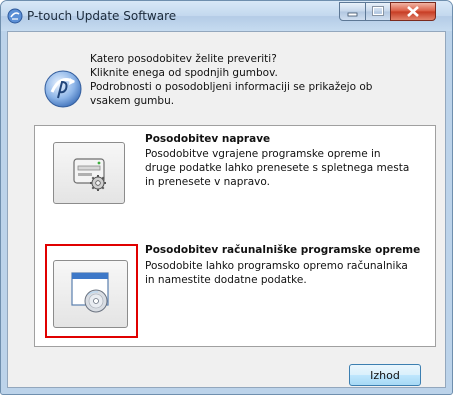 Image resolution: width=457 pixels, height=399 pixels. I want to click on minimize-icon, so click(352, 14).